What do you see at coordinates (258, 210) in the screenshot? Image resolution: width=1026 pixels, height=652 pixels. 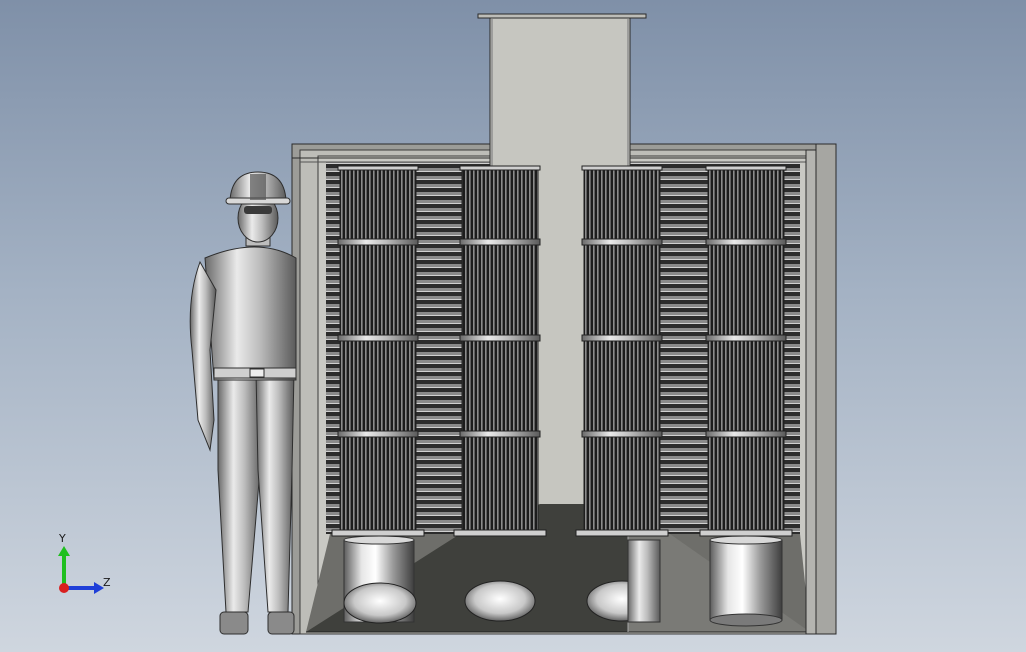 I see `safety-glasses` at bounding box center [258, 210].